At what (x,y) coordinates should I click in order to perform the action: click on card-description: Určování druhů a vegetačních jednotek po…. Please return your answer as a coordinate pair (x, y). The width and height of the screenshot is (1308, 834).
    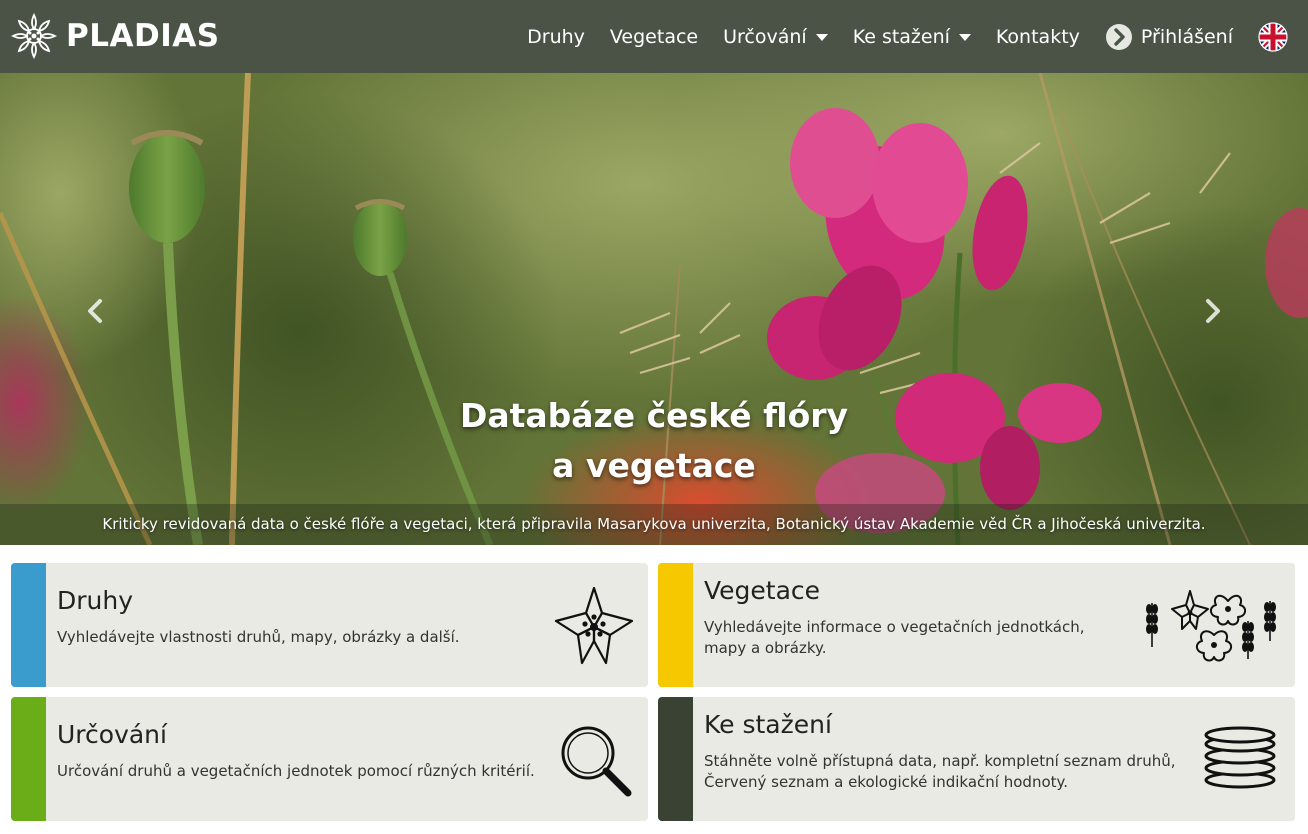
    Looking at the image, I should click on (296, 771).